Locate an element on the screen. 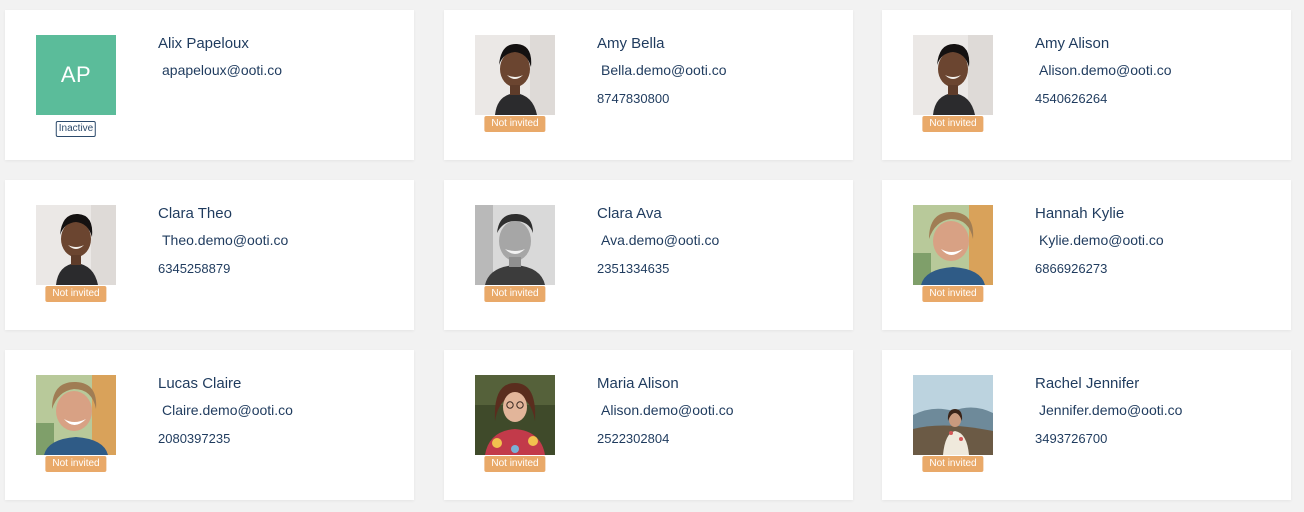  user-card-alix-papeloux: AP Inactive Alix Papeloux apapeloux@ooti.co is located at coordinates (209, 85).